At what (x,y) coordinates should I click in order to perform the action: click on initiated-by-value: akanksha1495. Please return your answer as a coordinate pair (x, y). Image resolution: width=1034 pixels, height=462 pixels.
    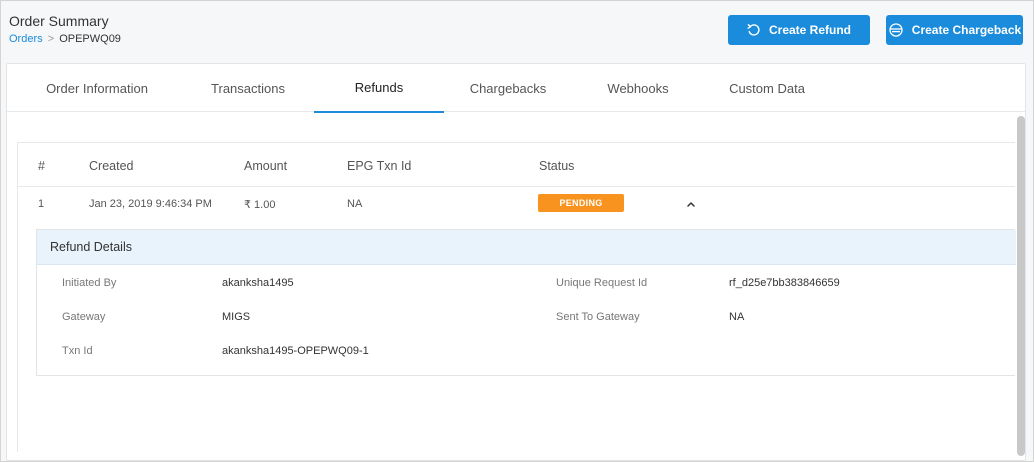
    Looking at the image, I should click on (258, 283).